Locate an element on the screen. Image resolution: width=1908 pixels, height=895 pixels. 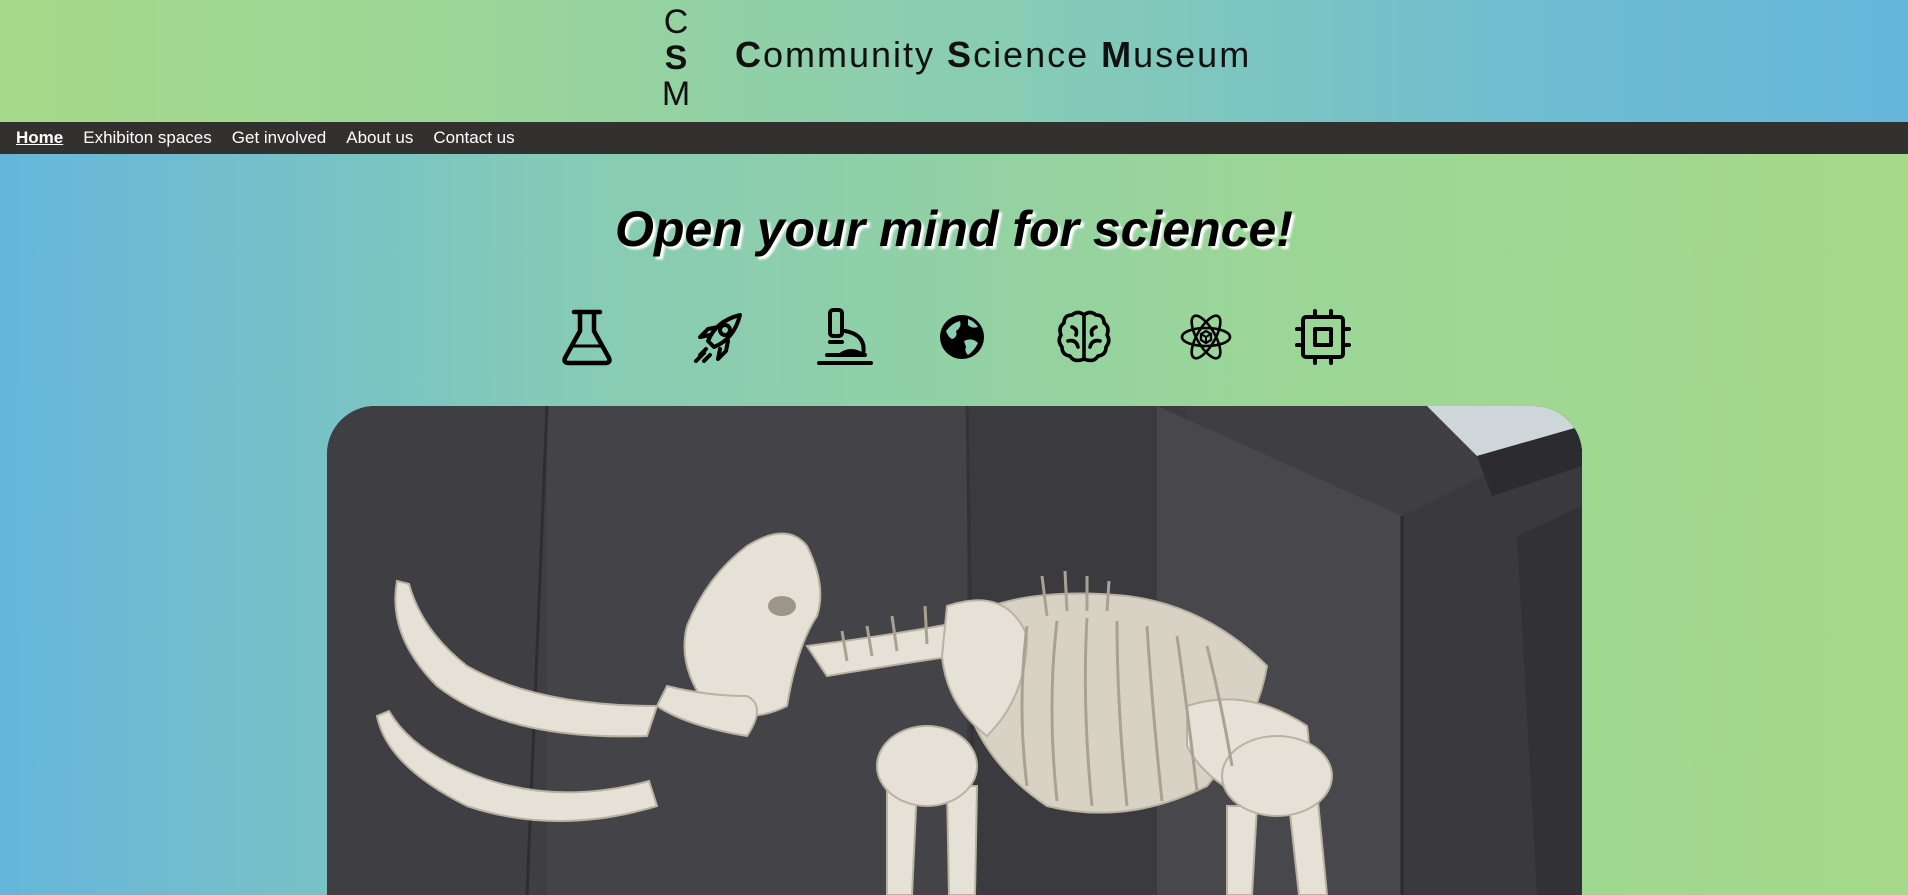
rocket-icon is located at coordinates (718, 337).